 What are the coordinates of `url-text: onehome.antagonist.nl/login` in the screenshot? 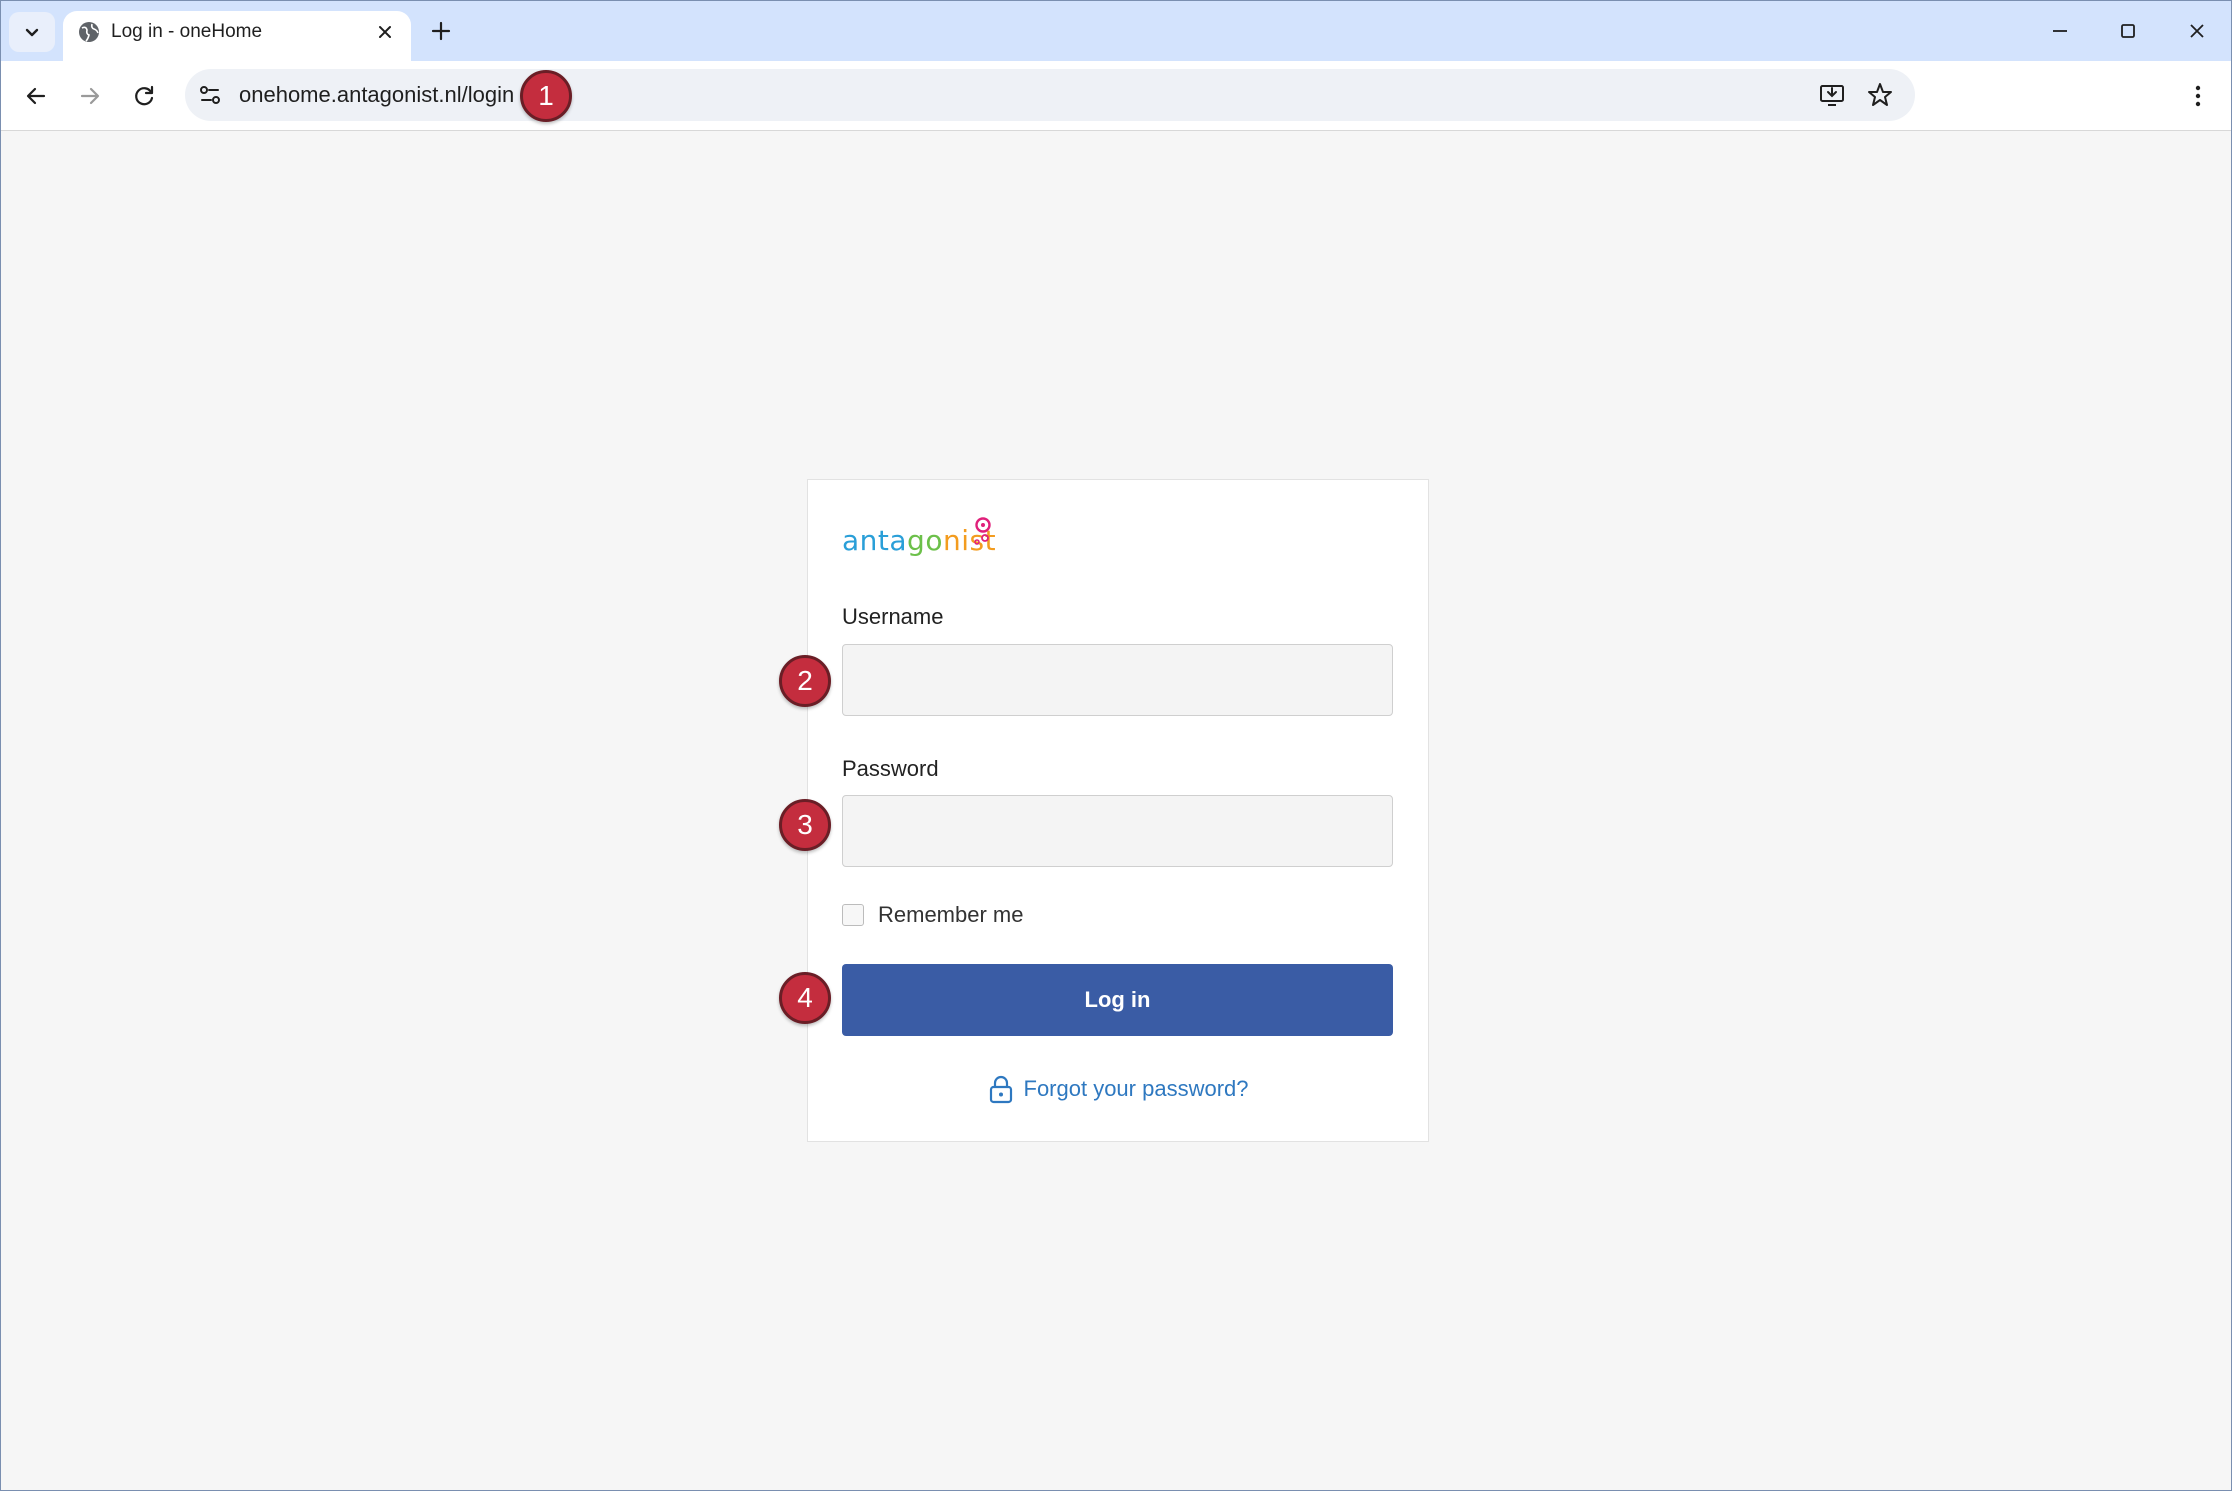 It's located at (376, 95).